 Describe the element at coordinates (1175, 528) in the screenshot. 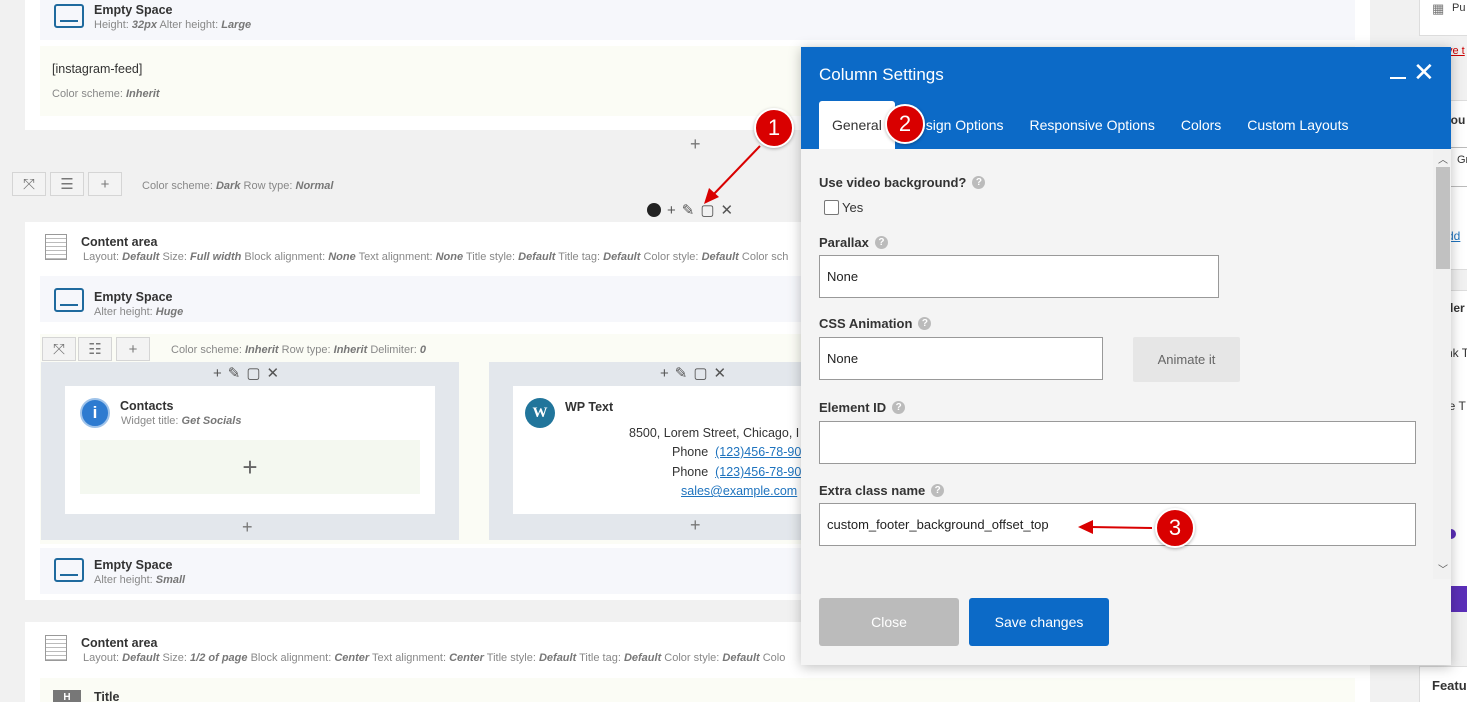

I see `annotation-badge-3: 3` at that location.